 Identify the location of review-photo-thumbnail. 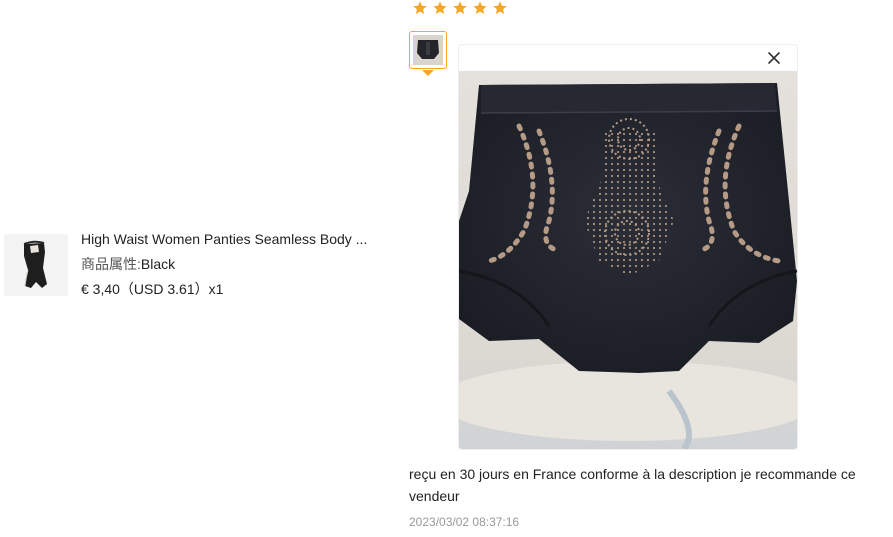
(428, 50).